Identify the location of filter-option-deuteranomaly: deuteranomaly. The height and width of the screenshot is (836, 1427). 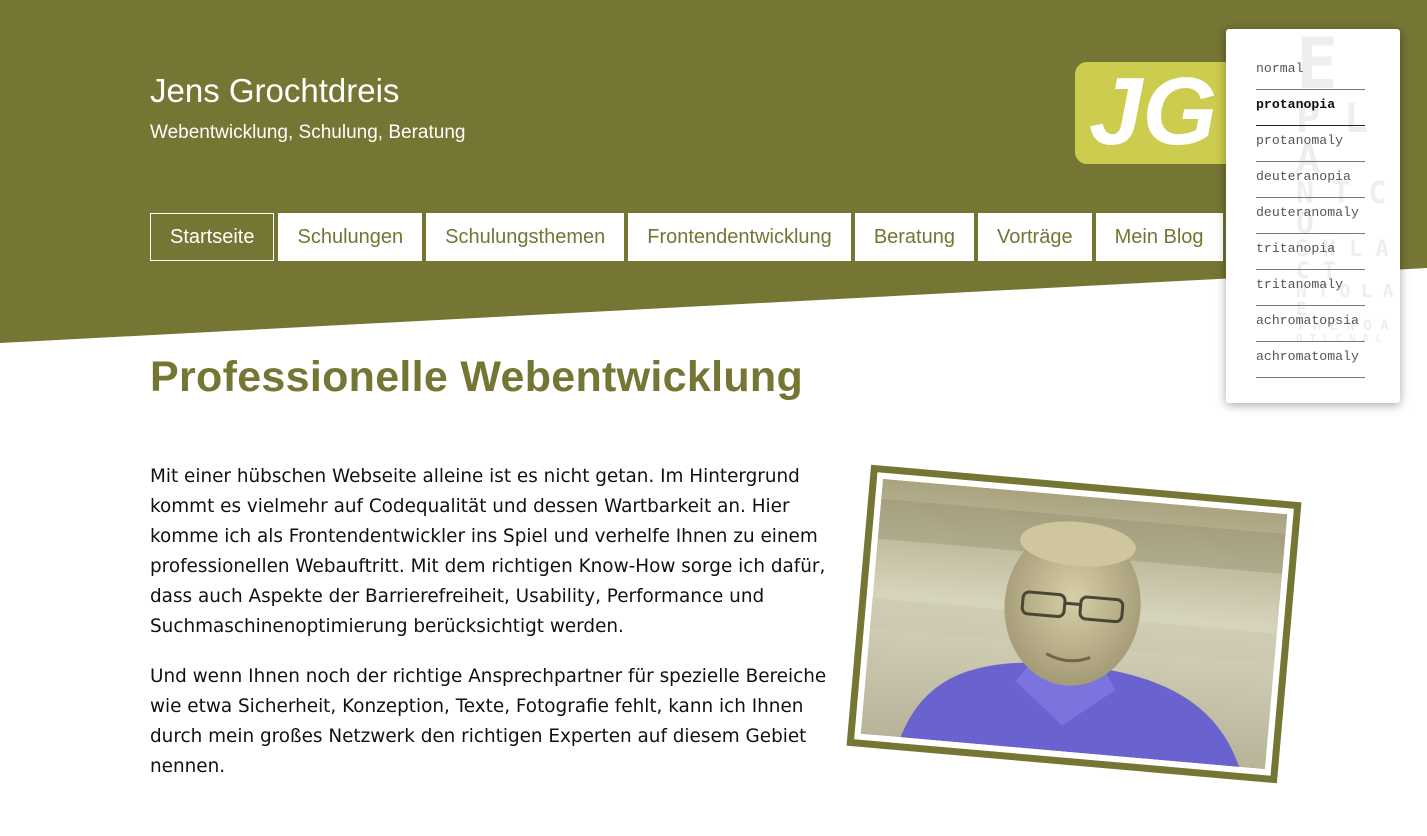
(1310, 216).